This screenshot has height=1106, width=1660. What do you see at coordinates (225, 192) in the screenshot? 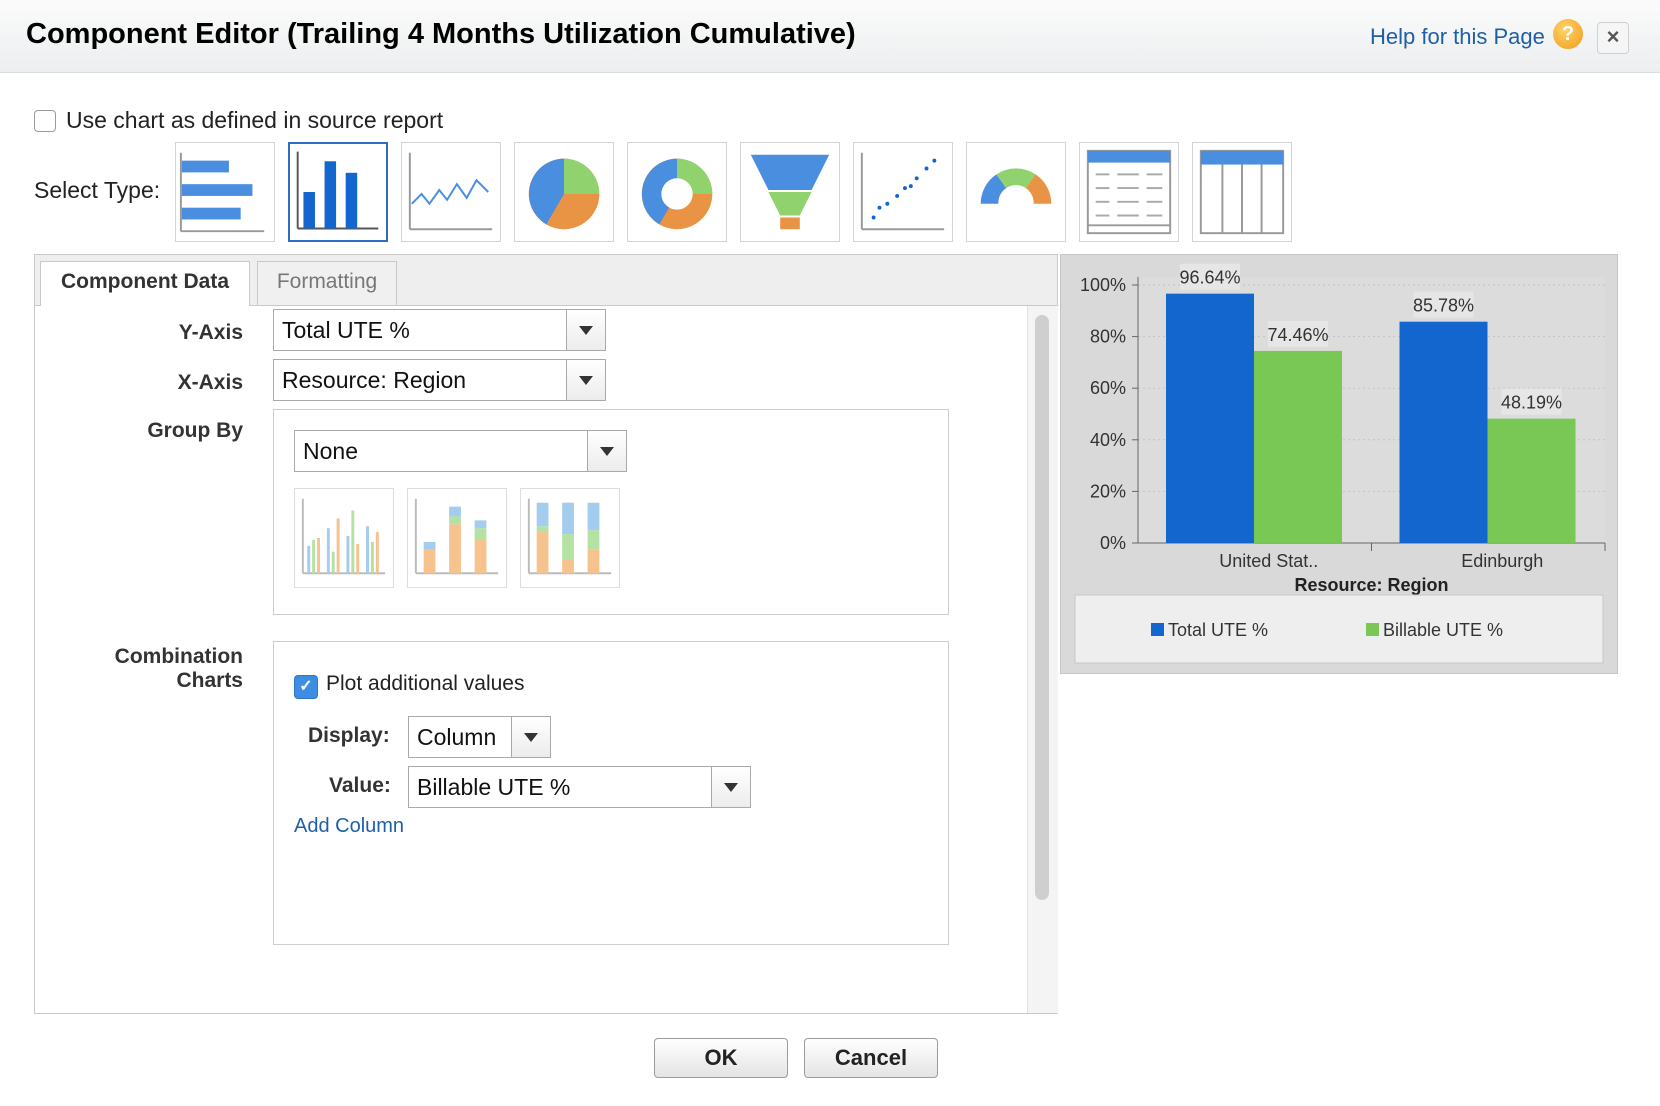
I see `horizontal-bar-chart-icon` at bounding box center [225, 192].